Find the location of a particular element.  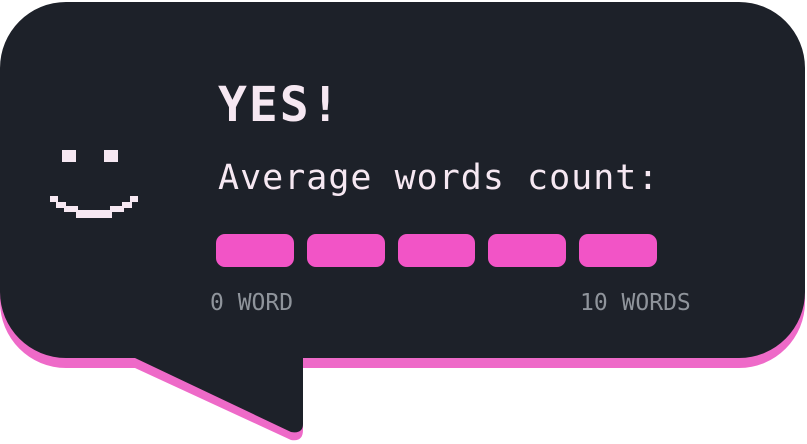

result-title: YES! is located at coordinates (280, 105).